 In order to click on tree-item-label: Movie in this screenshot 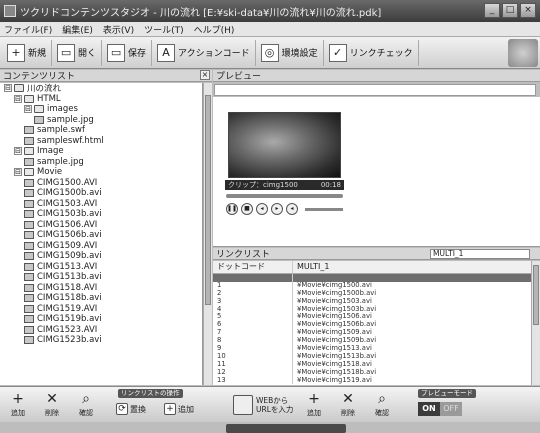, I will do `click(50, 172)`.